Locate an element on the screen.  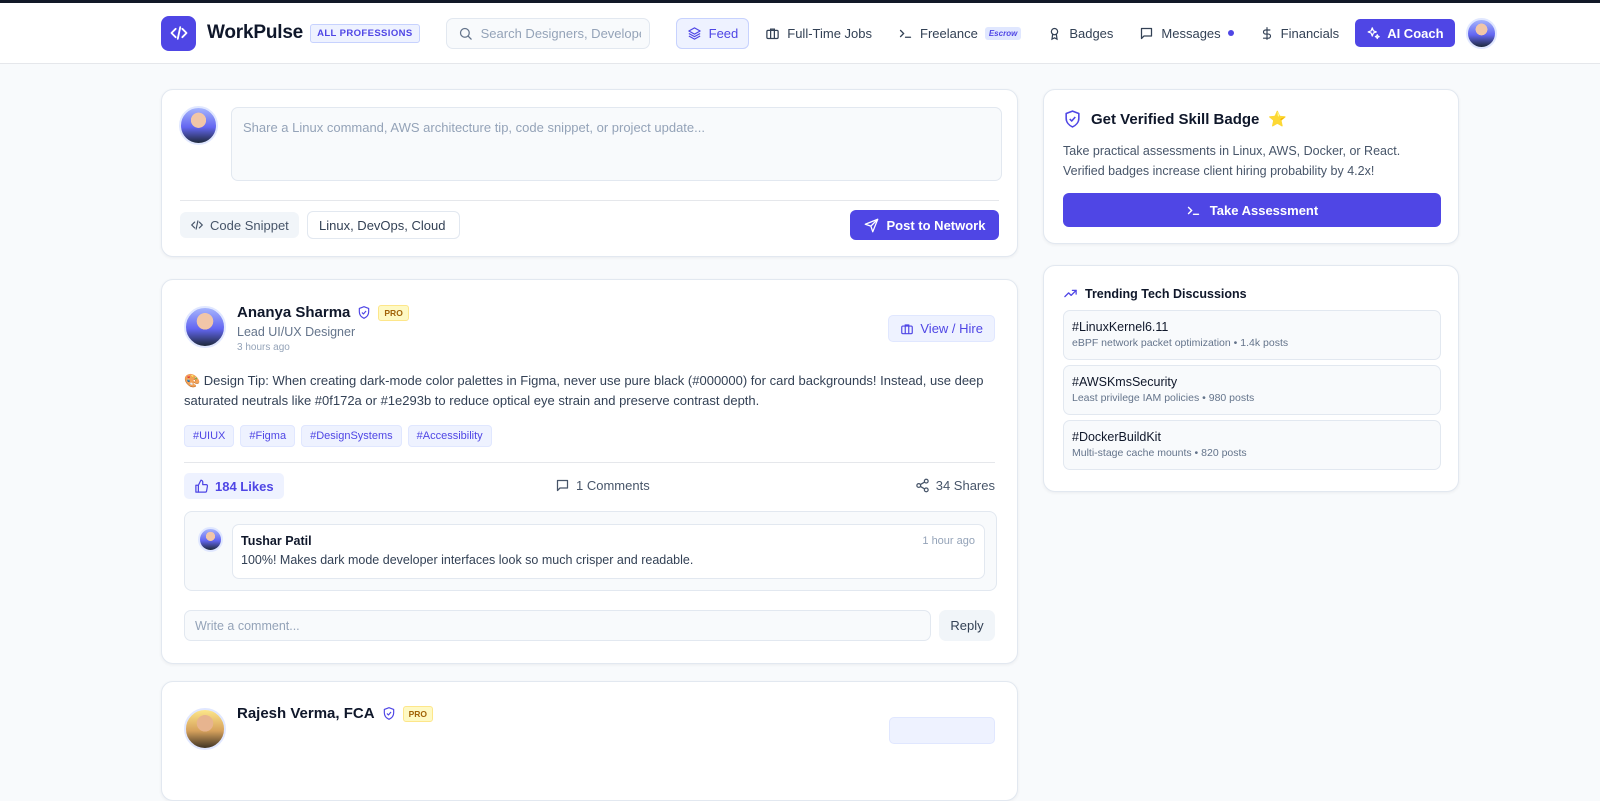
topic-meta: Multi-stage cache mounts • 820 posts is located at coordinates (1159, 453).